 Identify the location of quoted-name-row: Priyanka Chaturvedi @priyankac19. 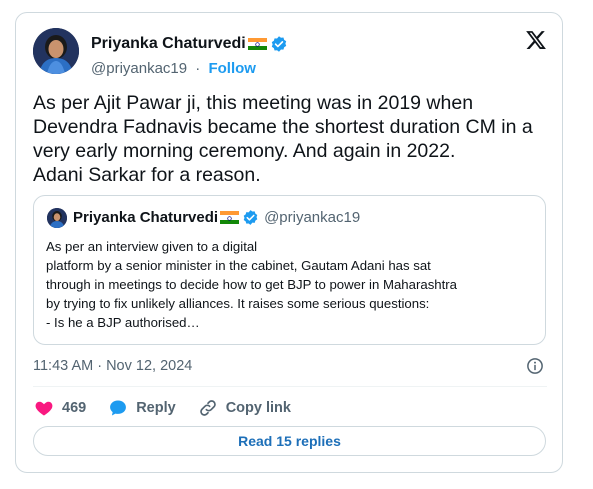
(216, 217).